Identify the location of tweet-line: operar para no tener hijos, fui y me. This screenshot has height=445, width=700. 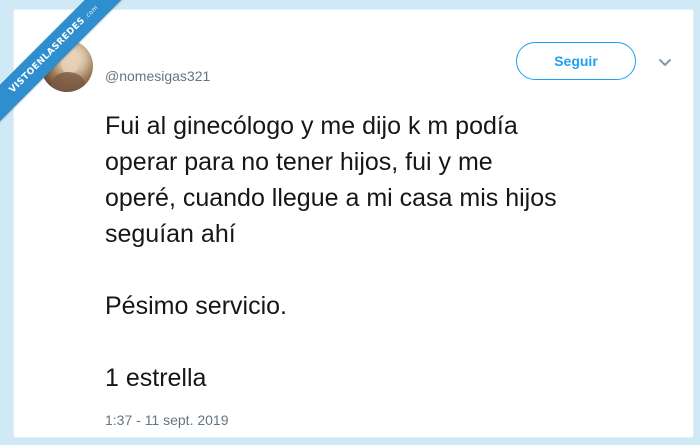
(299, 162).